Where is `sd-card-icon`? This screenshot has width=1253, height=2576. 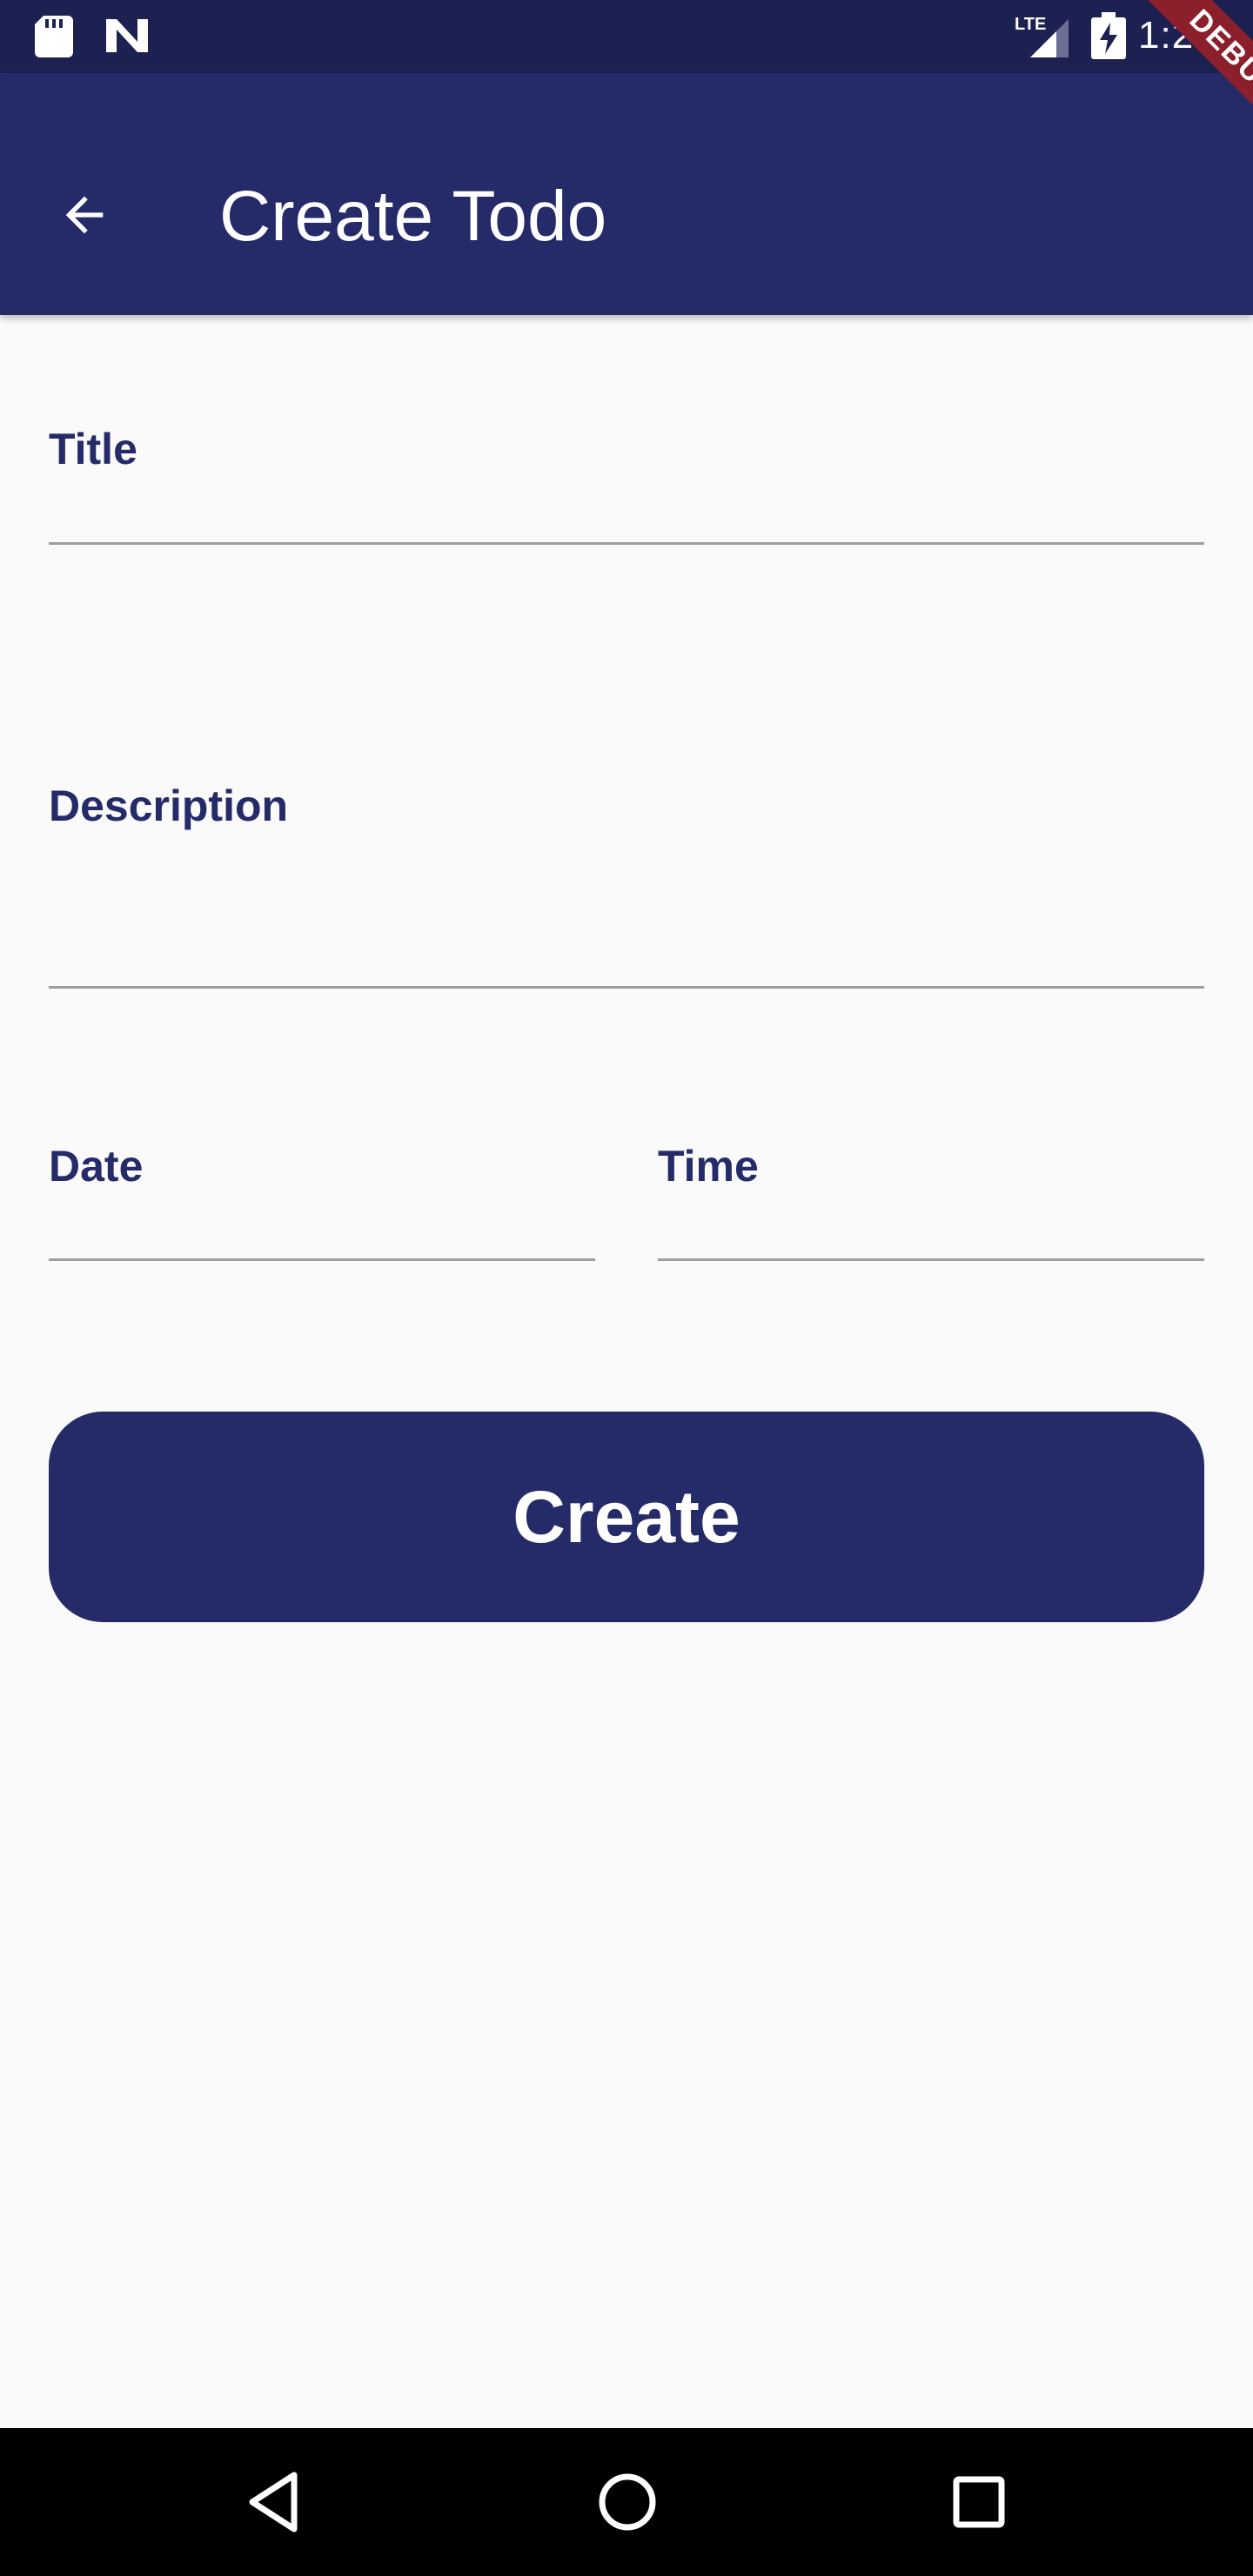
sd-card-icon is located at coordinates (54, 37).